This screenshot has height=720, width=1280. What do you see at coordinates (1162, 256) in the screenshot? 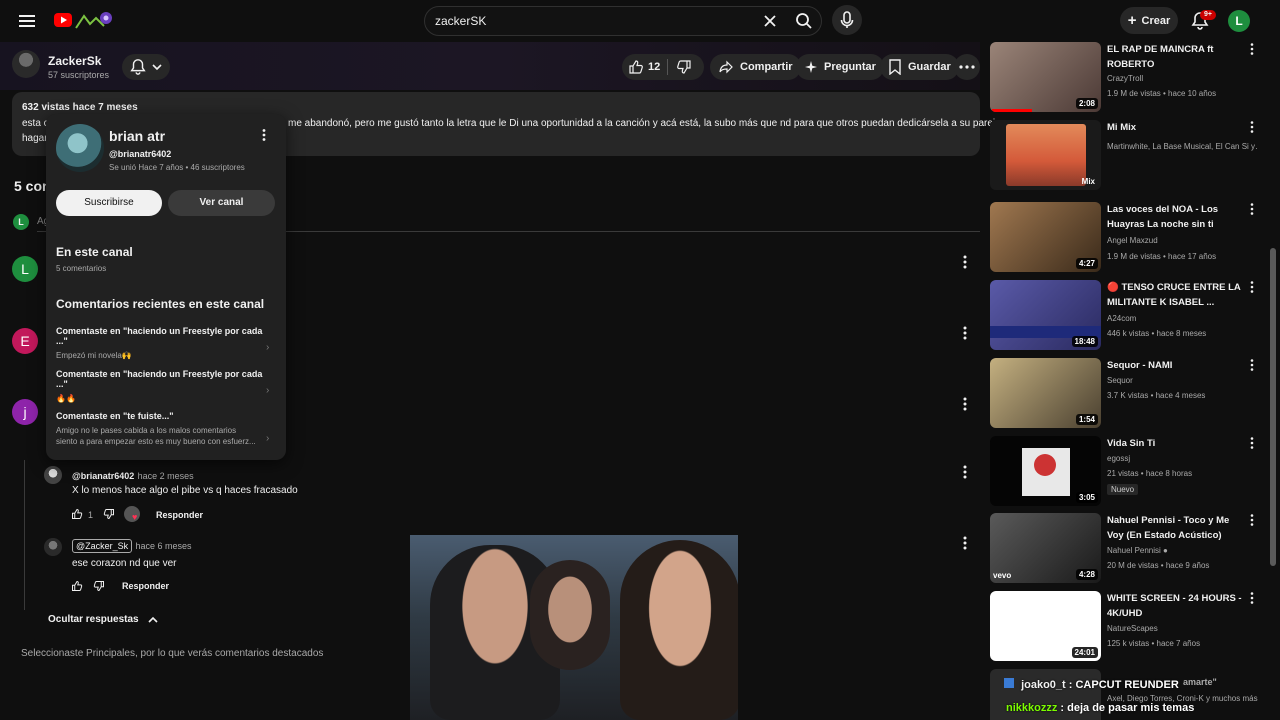
I see `video-meta: 1.9 M de vistas • hace 17 años` at bounding box center [1162, 256].